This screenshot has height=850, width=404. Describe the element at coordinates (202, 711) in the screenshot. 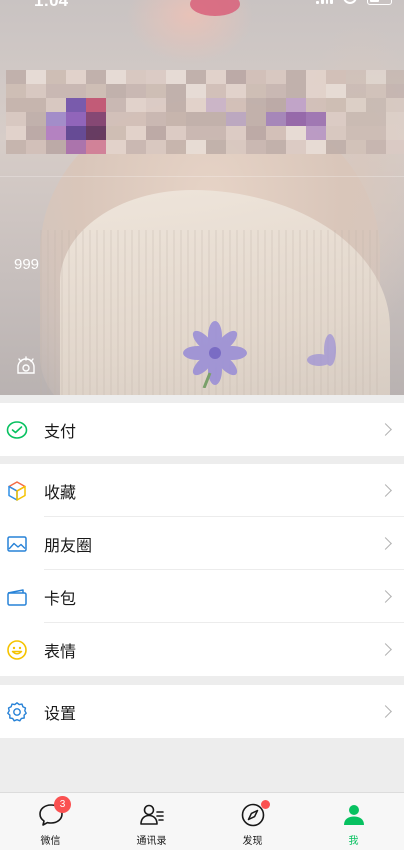

I see `menu-item-settings: 设置` at that location.